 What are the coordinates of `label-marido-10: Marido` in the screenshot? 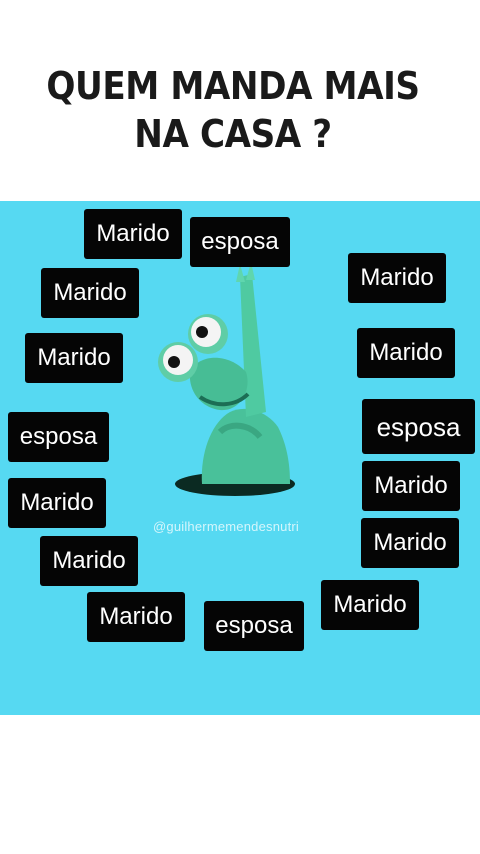 It's located at (370, 605).